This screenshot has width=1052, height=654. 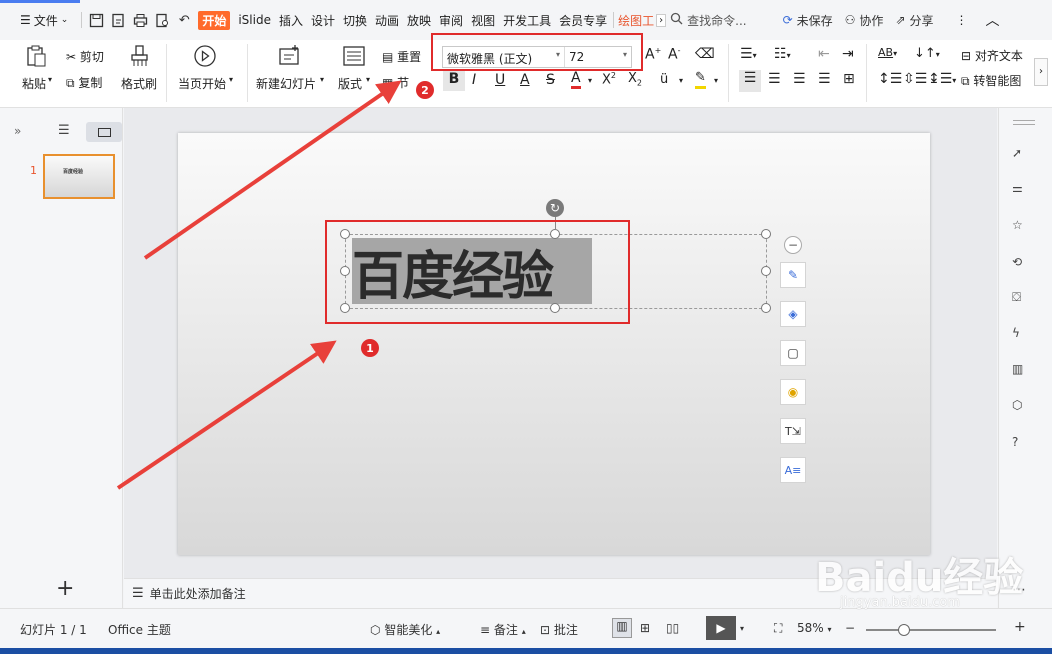 What do you see at coordinates (197, 594) in the screenshot?
I see `notes-placeholder: 单击此处添加备注` at bounding box center [197, 594].